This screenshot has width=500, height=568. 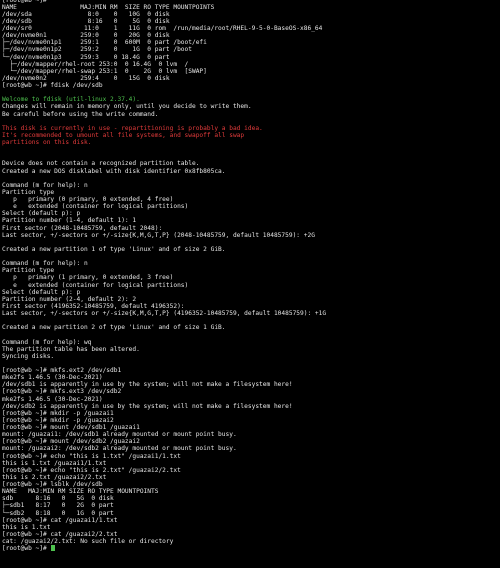 What do you see at coordinates (86, 78) in the screenshot?
I see `terminal-line: /dev/nvme0n2 259:4 0 15G 0 disk` at bounding box center [86, 78].